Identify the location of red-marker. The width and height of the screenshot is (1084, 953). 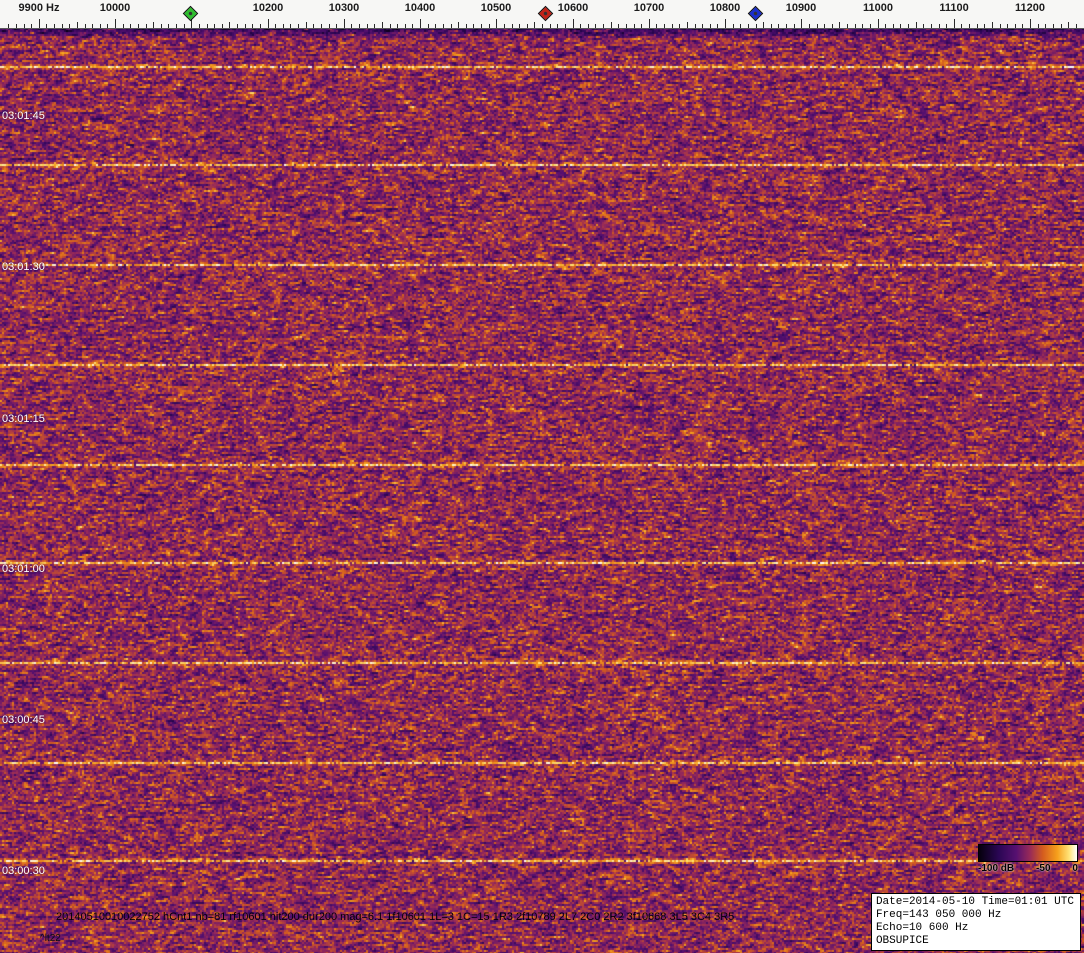
(545, 13).